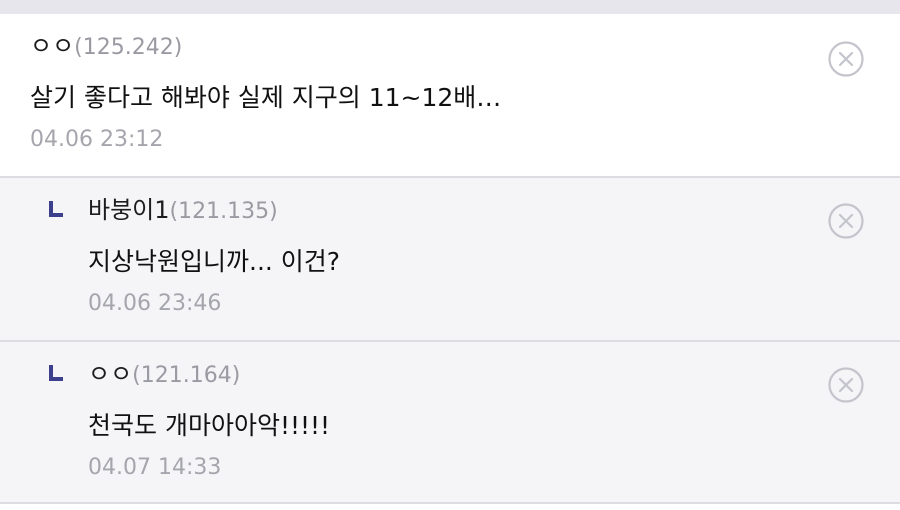  What do you see at coordinates (450, 507) in the screenshot?
I see `bottom-spacer` at bounding box center [450, 507].